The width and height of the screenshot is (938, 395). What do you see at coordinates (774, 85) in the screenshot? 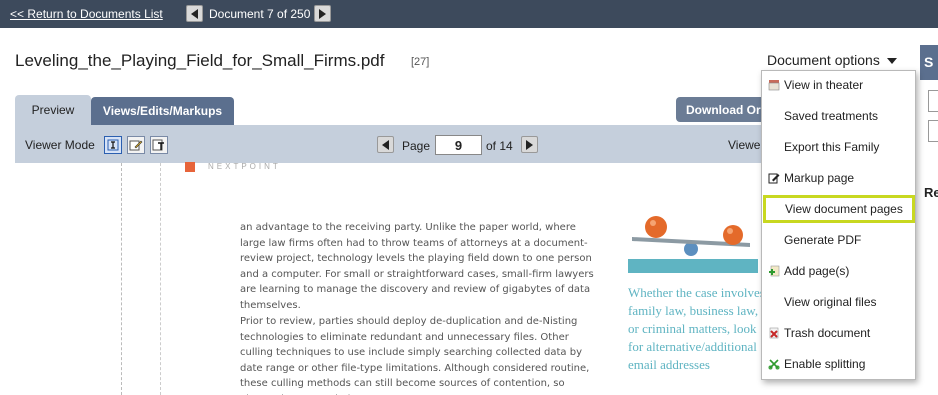
I see `theater-icon` at bounding box center [774, 85].